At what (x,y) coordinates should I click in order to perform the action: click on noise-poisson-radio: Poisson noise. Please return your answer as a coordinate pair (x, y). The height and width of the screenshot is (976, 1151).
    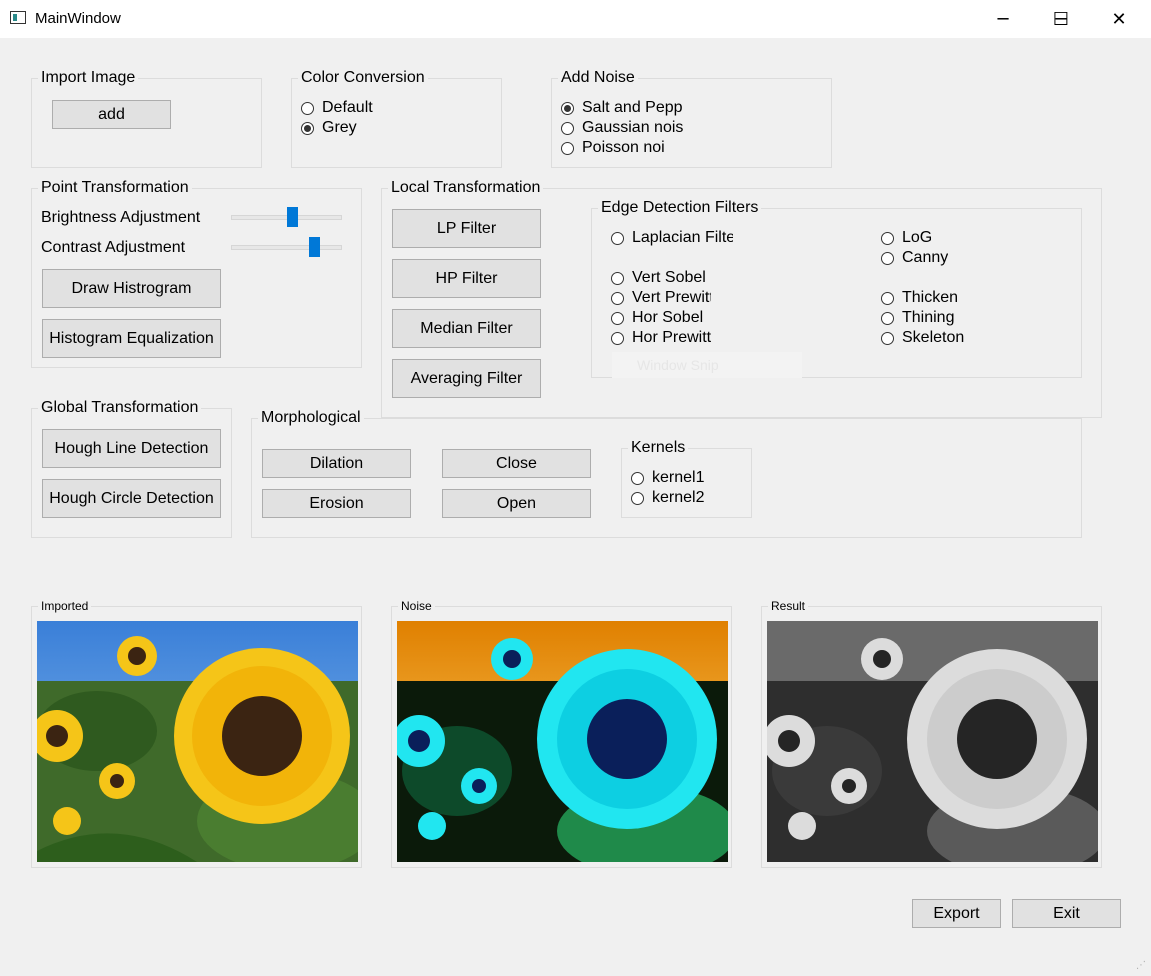
    Looking at the image, I should click on (612, 148).